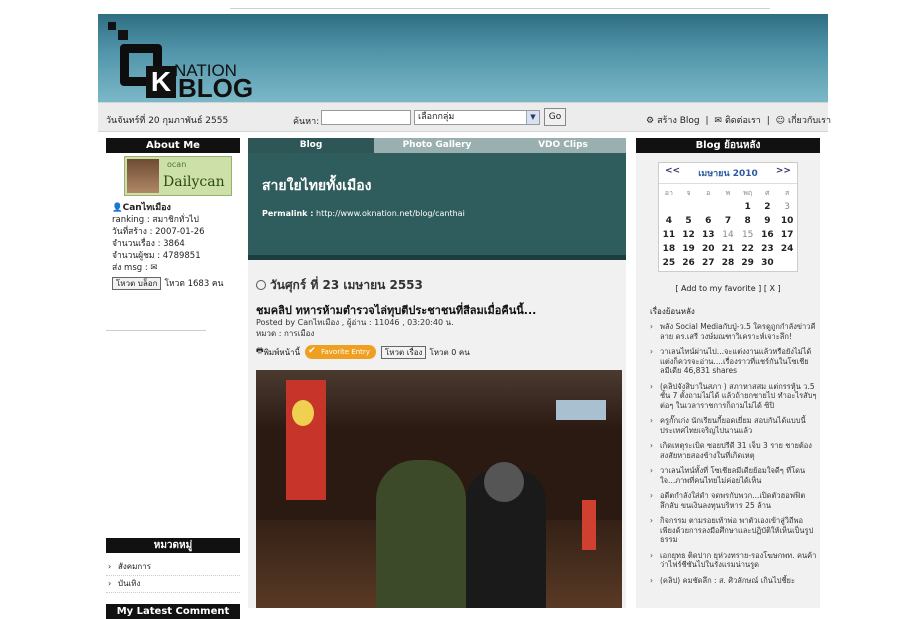 The height and width of the screenshot is (619, 911). Describe the element at coordinates (728, 249) in the screenshot. I see `calendar-day: 21` at that location.